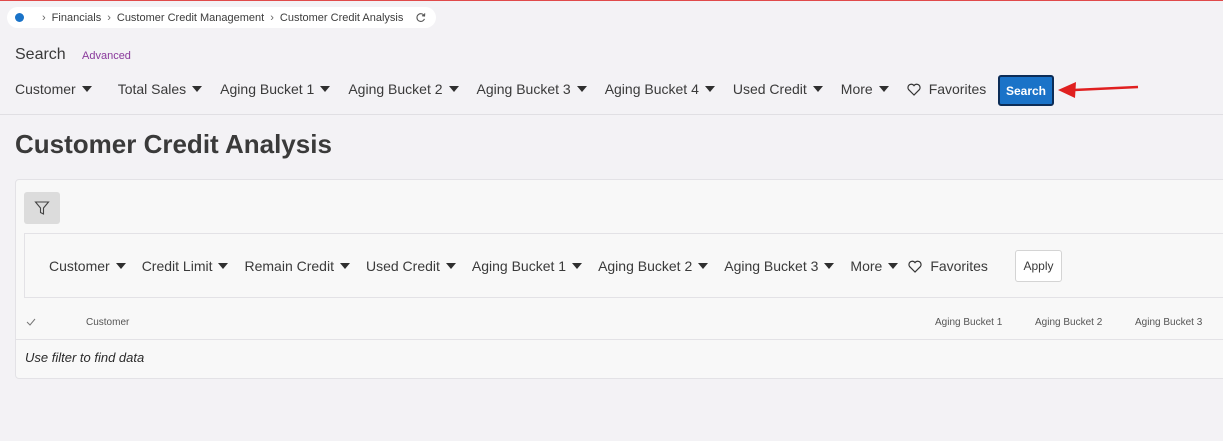 This screenshot has width=1223, height=441. Describe the element at coordinates (85, 357) in the screenshot. I see `empty-state-message: Use filter to find data` at that location.